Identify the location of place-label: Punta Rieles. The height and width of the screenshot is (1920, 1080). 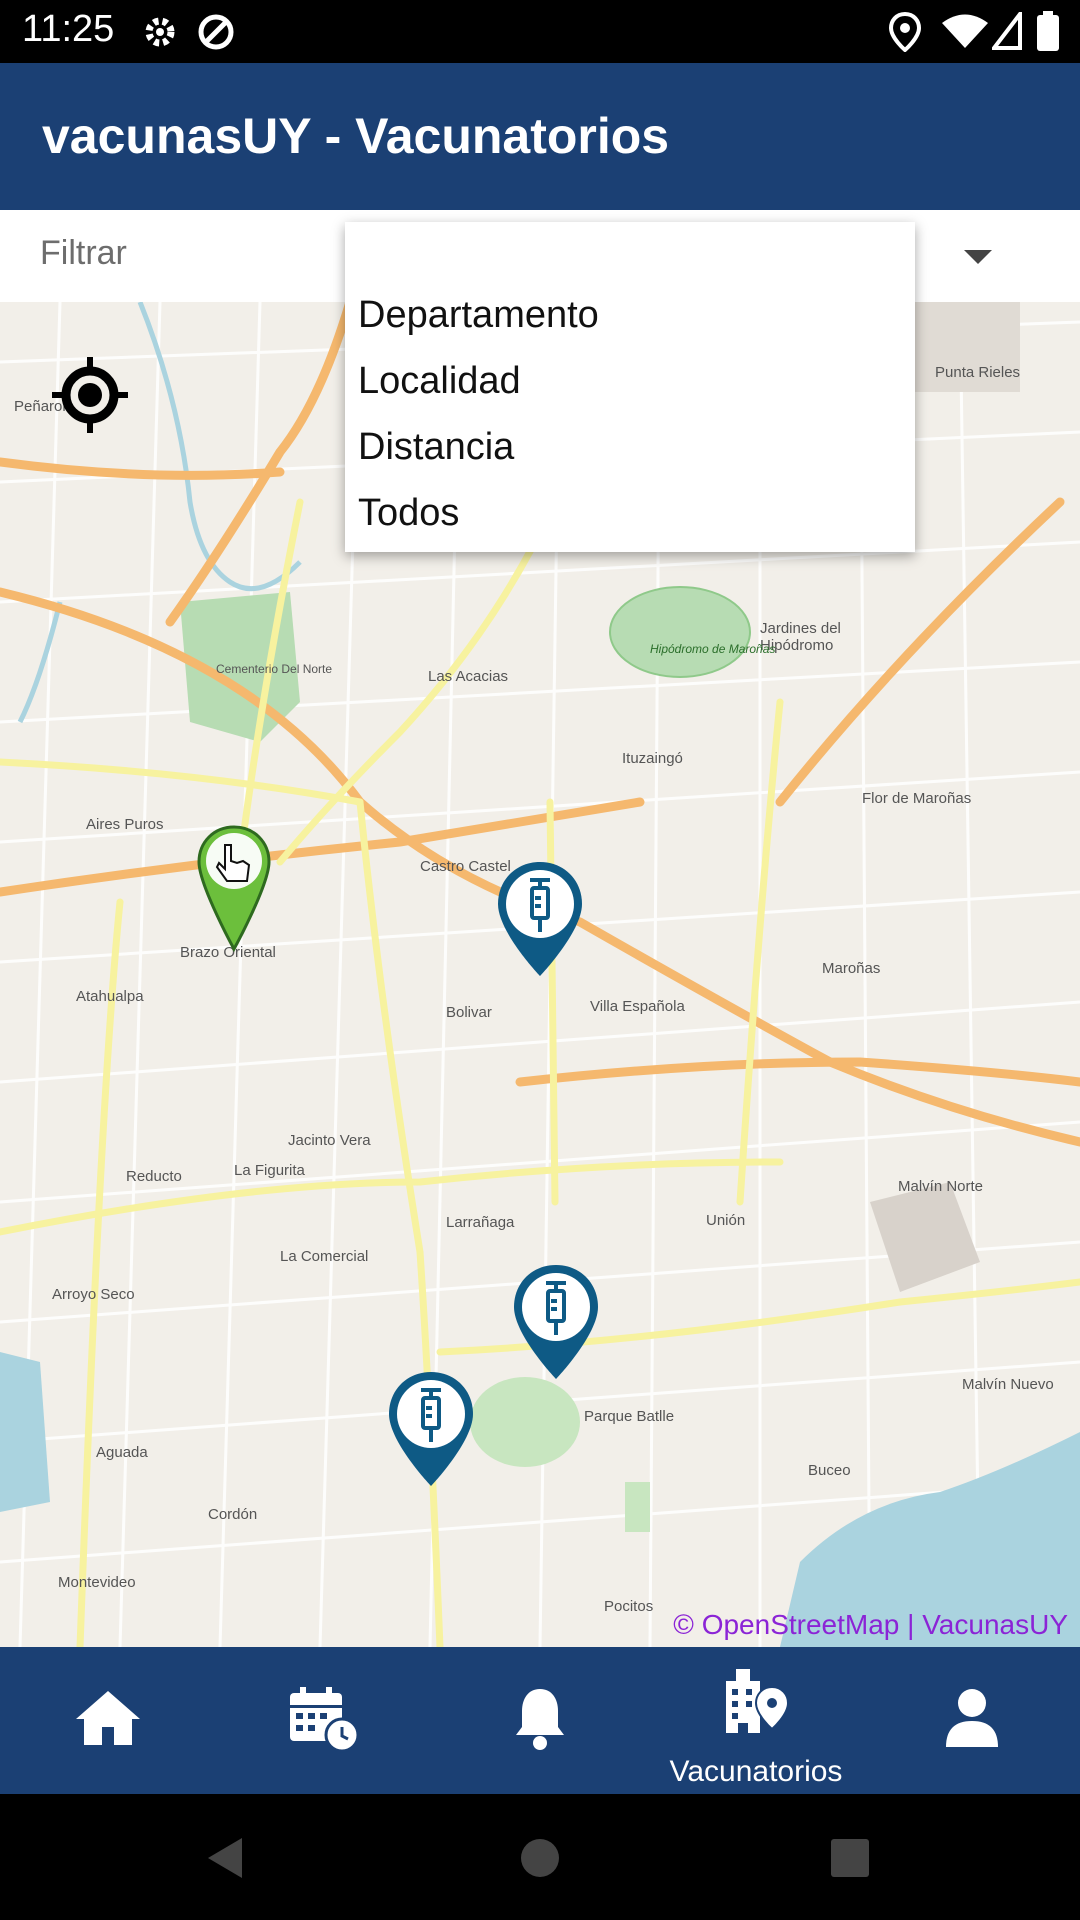
(978, 372).